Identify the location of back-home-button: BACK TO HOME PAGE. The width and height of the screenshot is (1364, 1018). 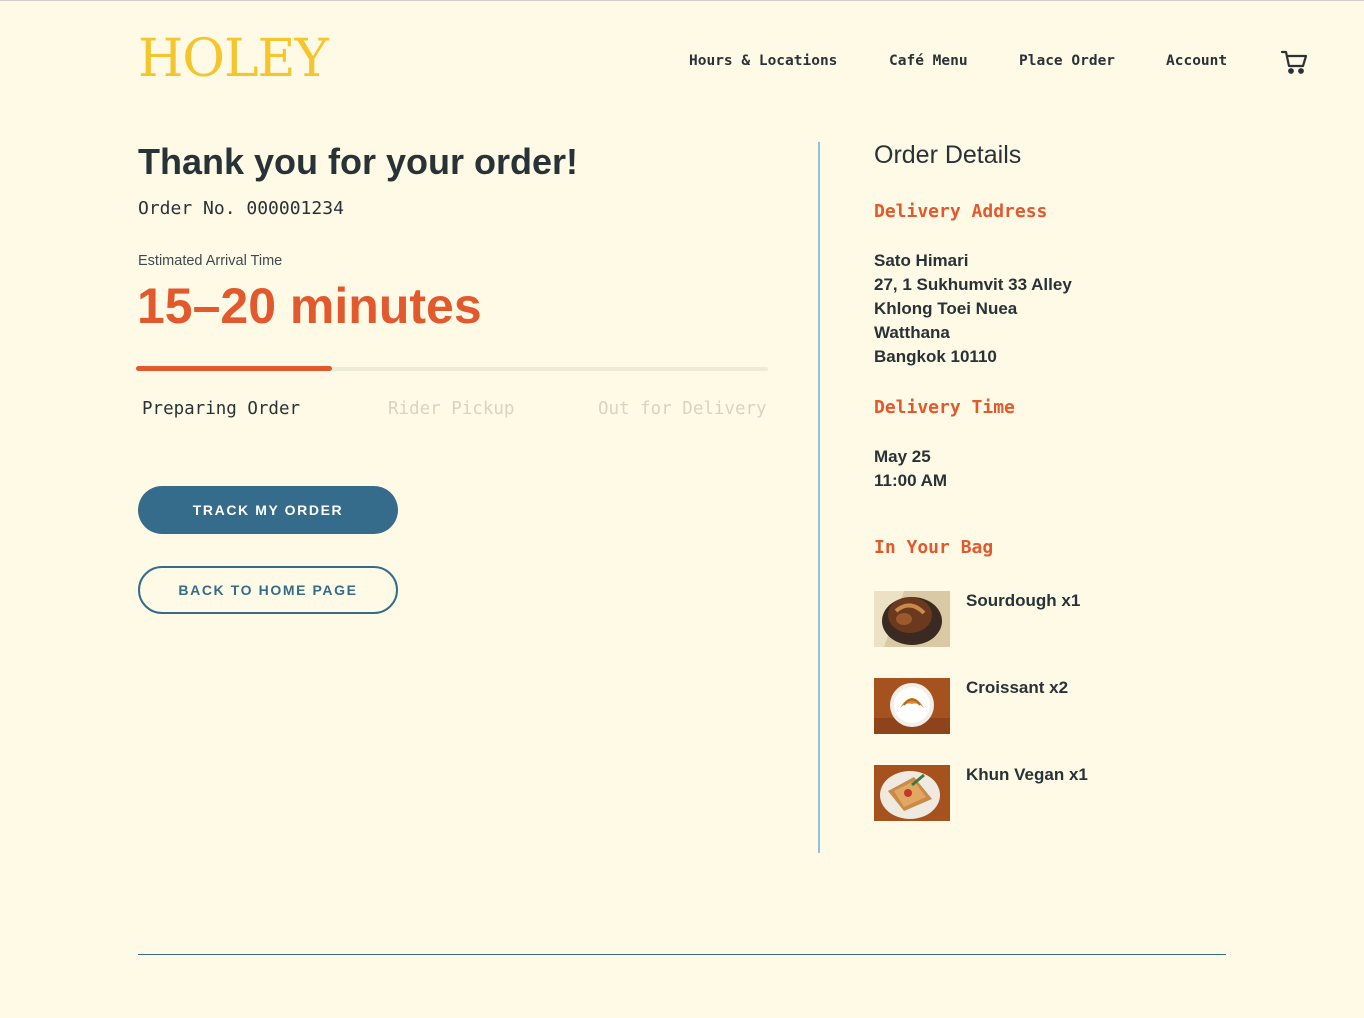
(268, 590).